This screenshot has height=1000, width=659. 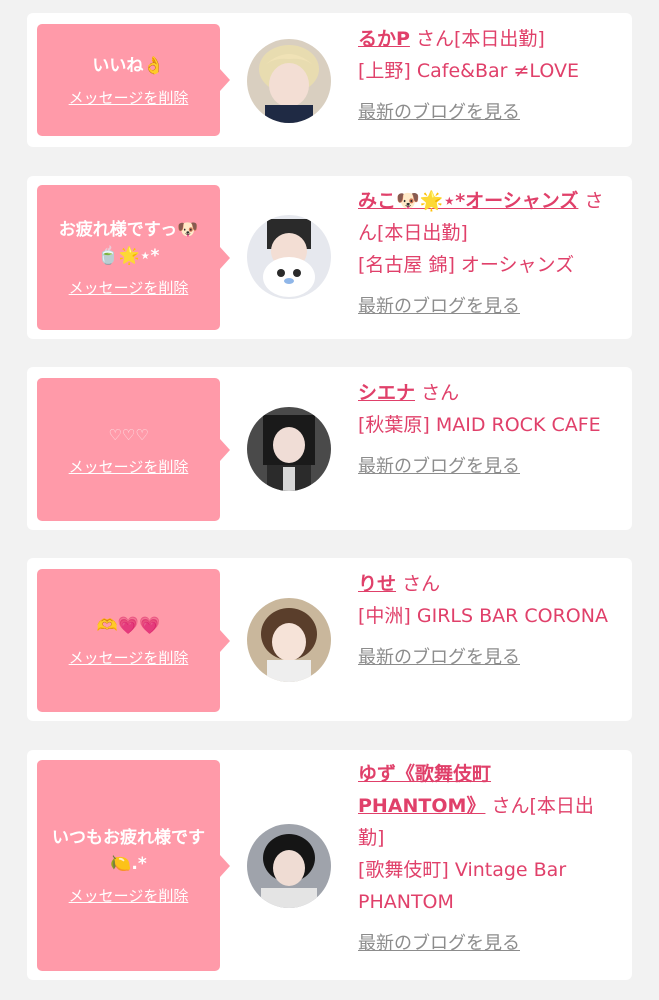 I want to click on message-bubble: お疲れ様ですっ🐶 🍵🌟⋆* メッセージを削除, so click(x=133, y=257).